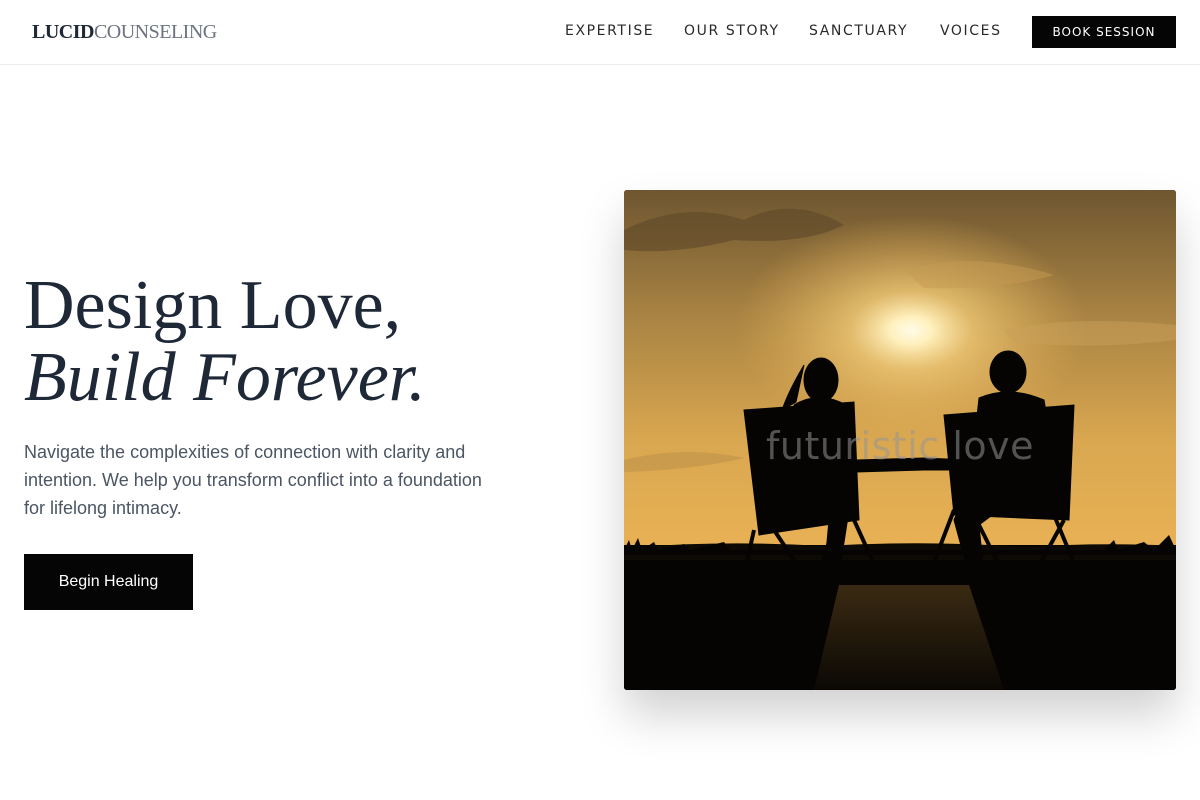 This screenshot has height=800, width=1200. I want to click on book-session-button: BOOK SESSION, so click(1104, 32).